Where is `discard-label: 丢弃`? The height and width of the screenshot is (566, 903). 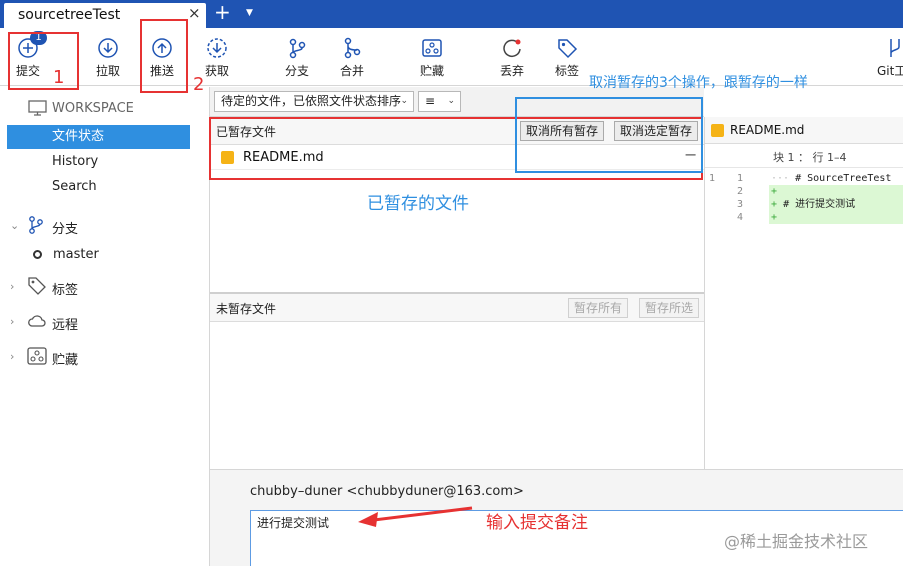 discard-label: 丢弃 is located at coordinates (511, 71).